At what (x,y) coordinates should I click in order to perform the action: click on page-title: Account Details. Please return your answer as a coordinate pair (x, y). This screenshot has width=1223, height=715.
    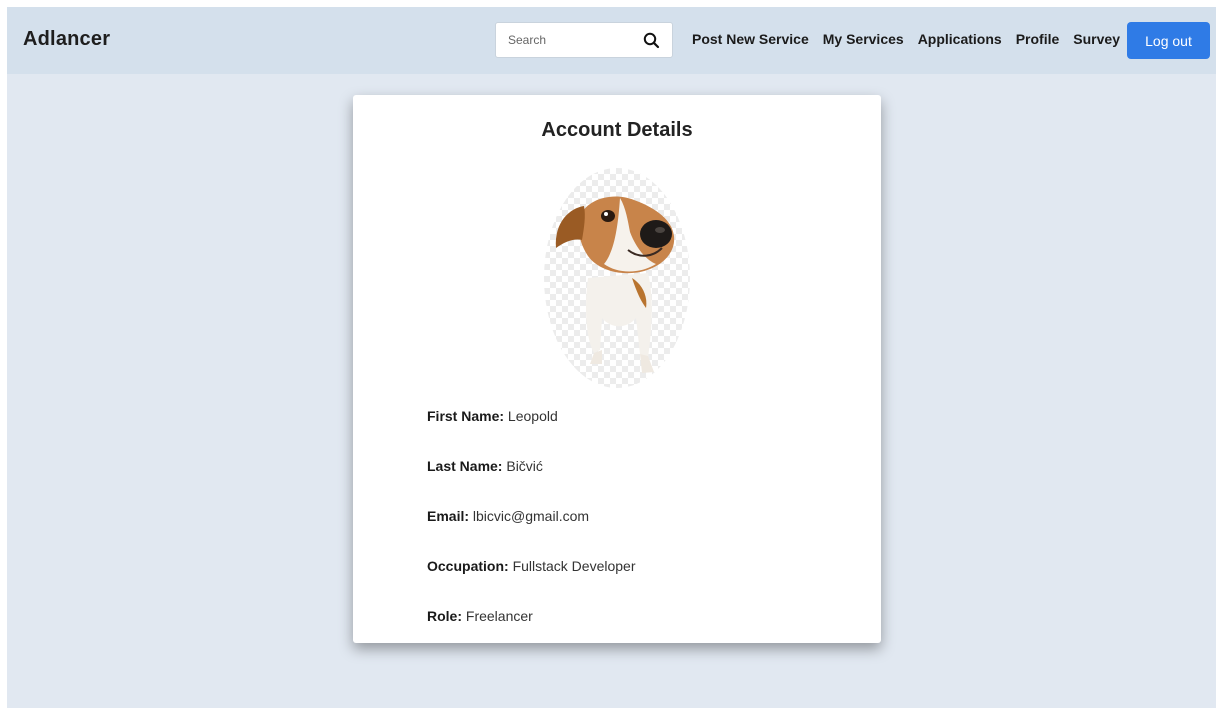
    Looking at the image, I should click on (617, 130).